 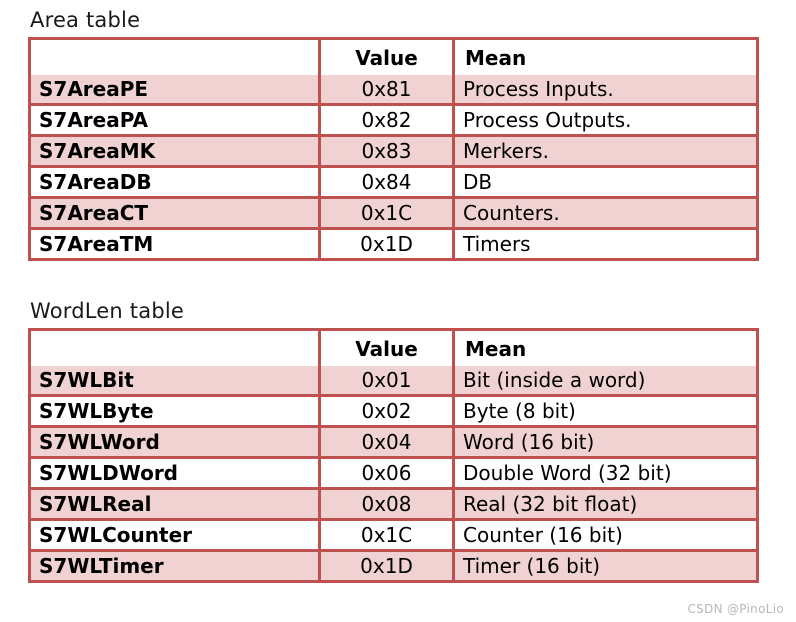 What do you see at coordinates (605, 90) in the screenshot?
I see `area-mean-cell: Process Inputs.` at bounding box center [605, 90].